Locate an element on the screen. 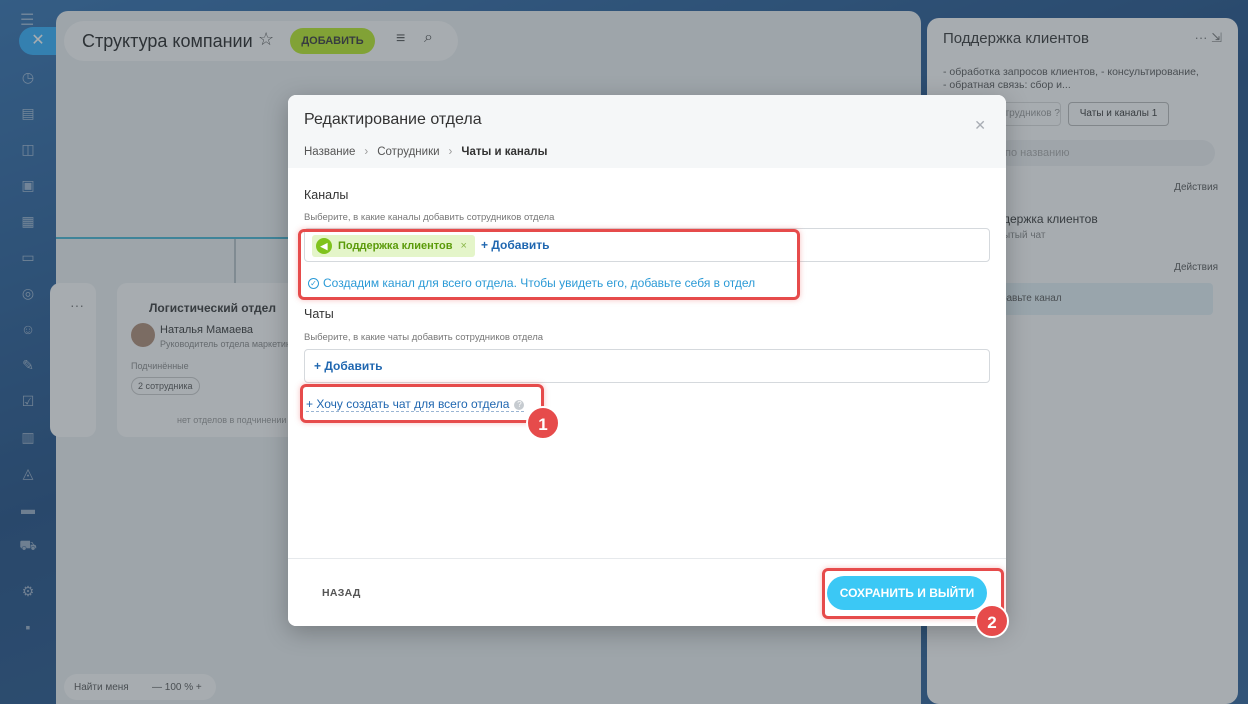 This screenshot has width=1248, height=704. step-badge-2: 2 is located at coordinates (992, 621).